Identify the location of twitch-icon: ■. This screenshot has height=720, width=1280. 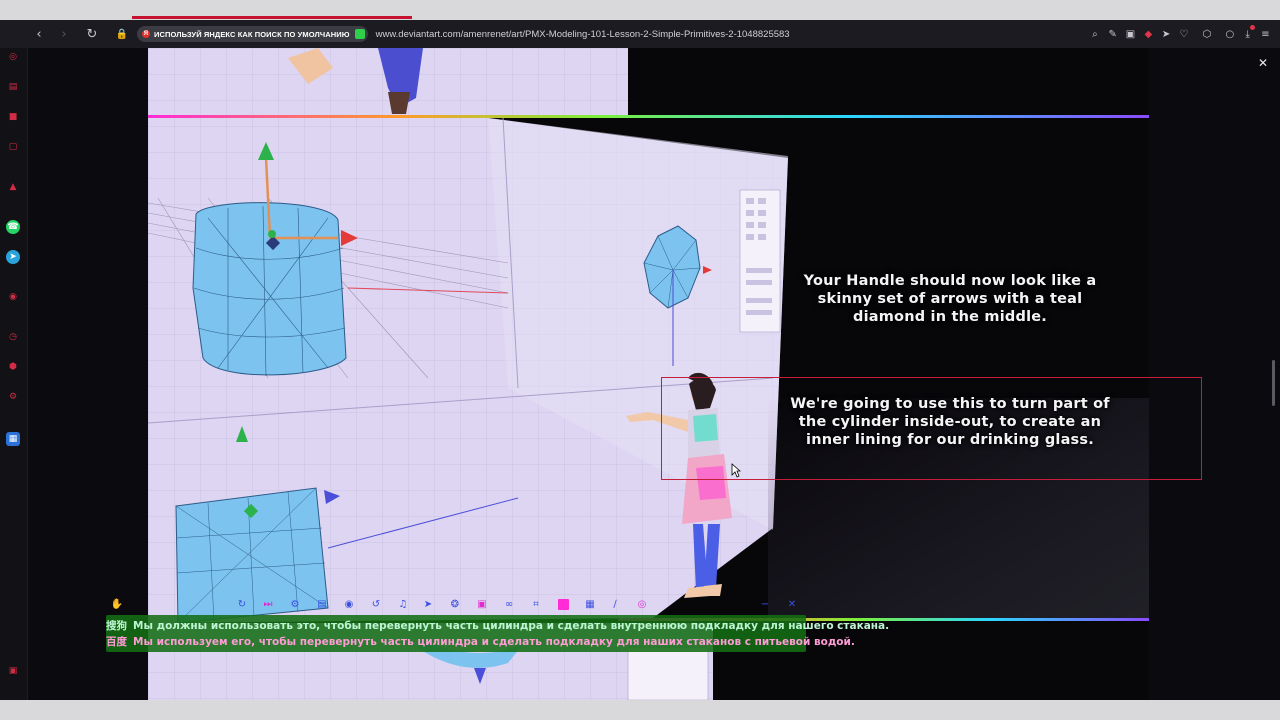
(13, 117).